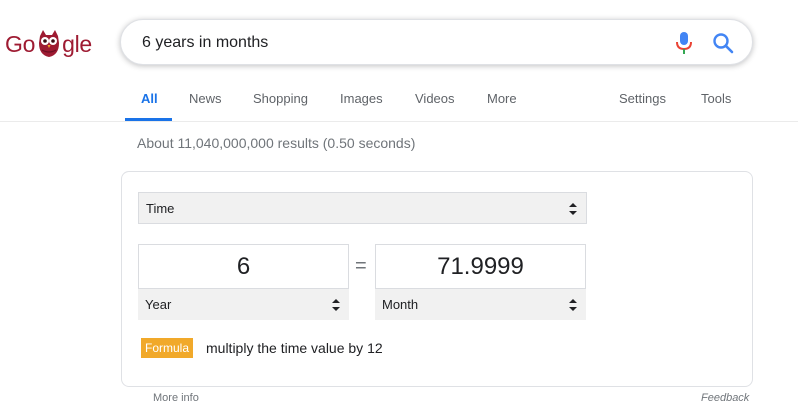  I want to click on feedback-link: Feedback, so click(725, 398).